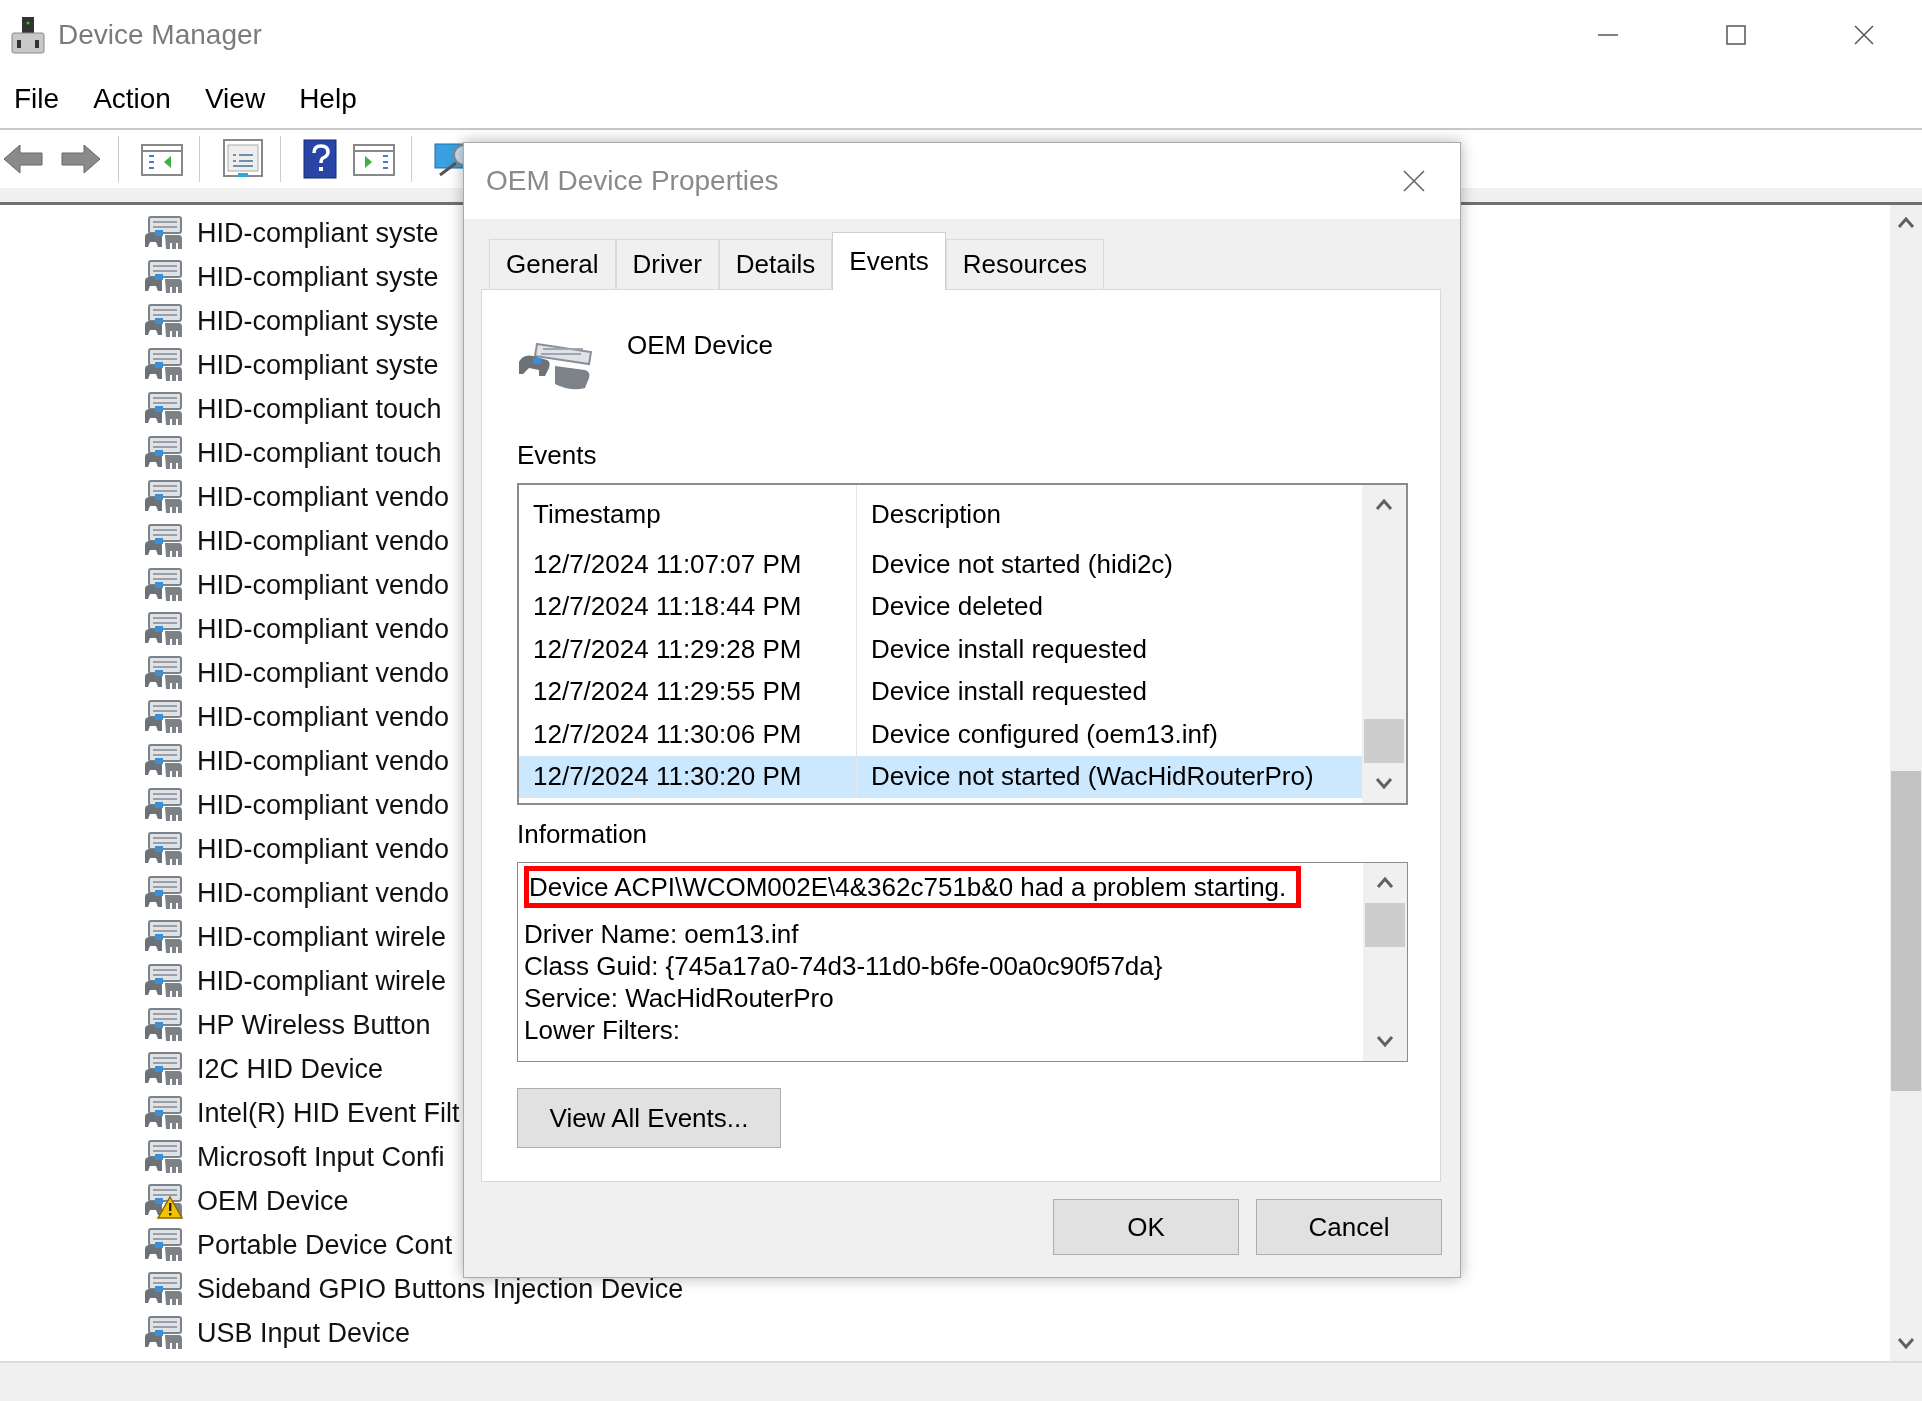  What do you see at coordinates (1736, 35) in the screenshot?
I see `maximize-icon` at bounding box center [1736, 35].